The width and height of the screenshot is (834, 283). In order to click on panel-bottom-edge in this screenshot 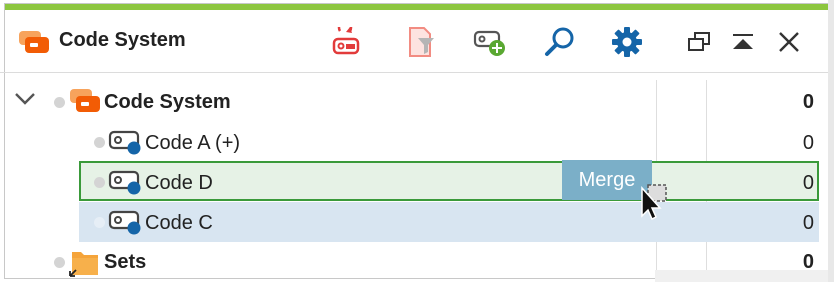, I will do `click(744, 276)`.